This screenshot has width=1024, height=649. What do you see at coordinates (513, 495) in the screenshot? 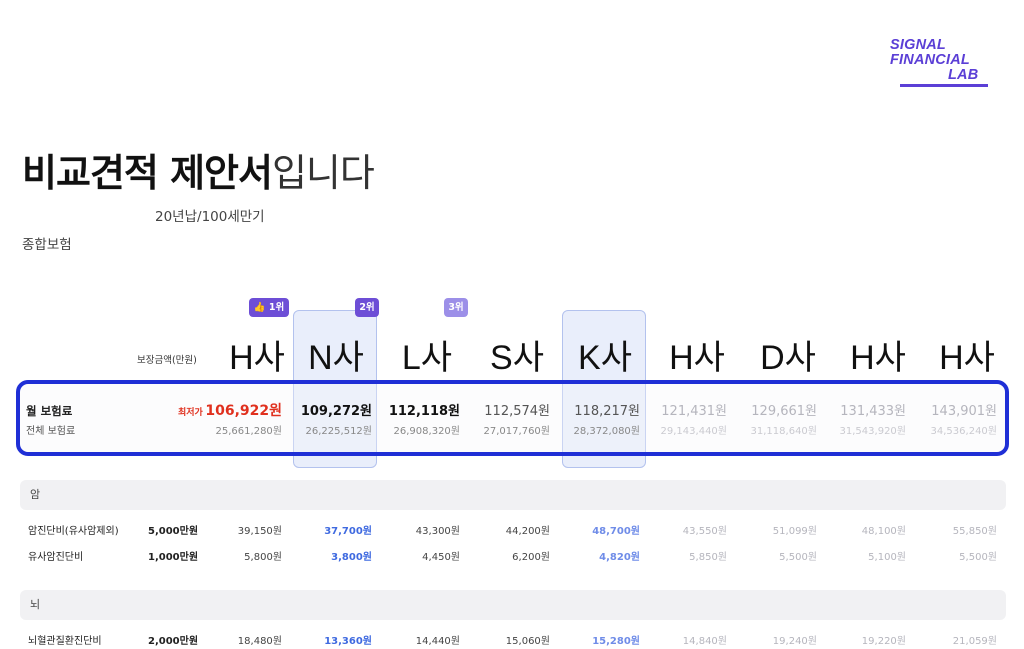
I see `section-header-cancer: 암` at bounding box center [513, 495].